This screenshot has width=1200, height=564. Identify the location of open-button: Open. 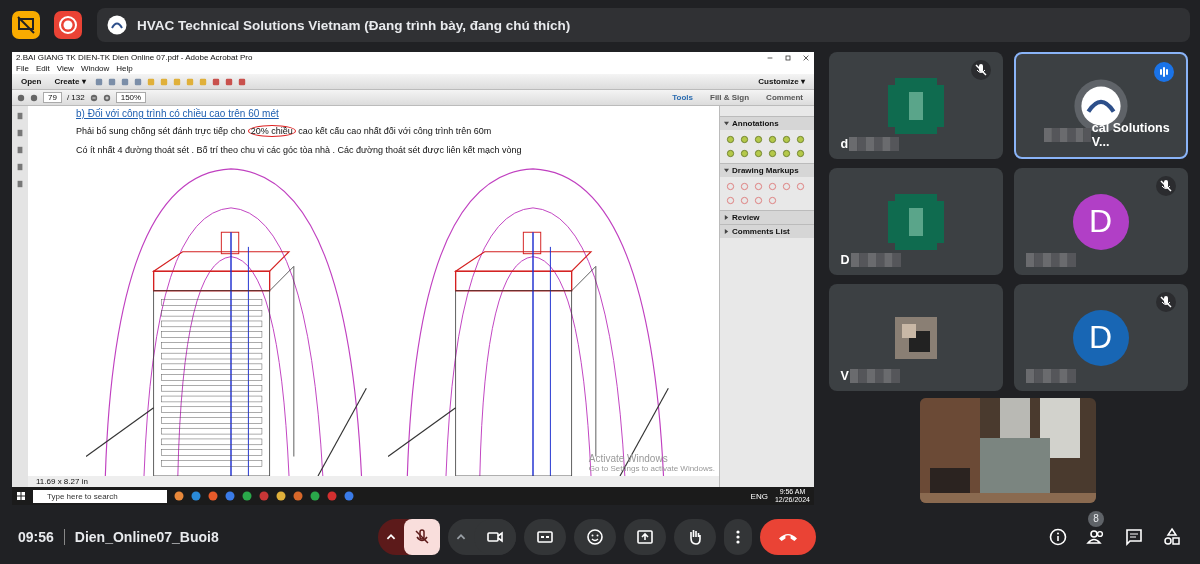
(31, 81).